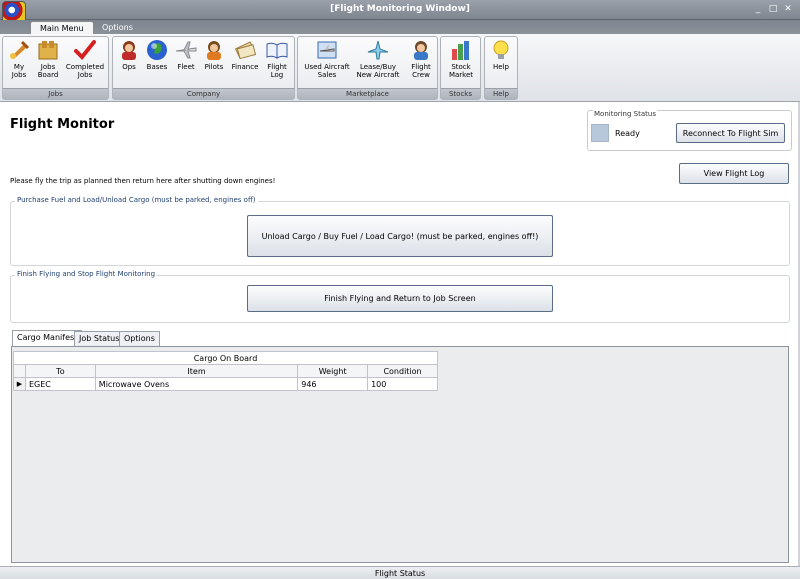 The height and width of the screenshot is (579, 800). I want to click on cell-weight: 946, so click(333, 384).